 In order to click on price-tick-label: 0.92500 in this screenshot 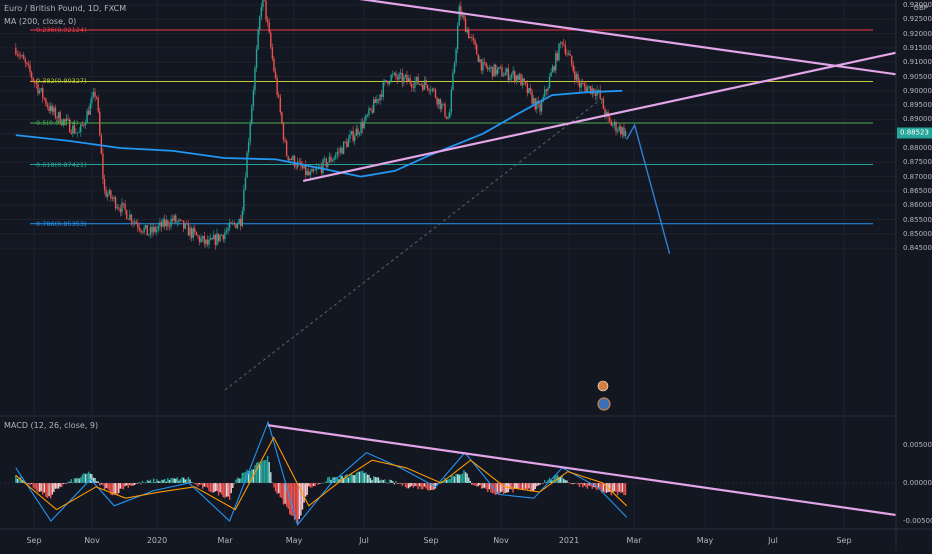, I will do `click(917, 19)`.